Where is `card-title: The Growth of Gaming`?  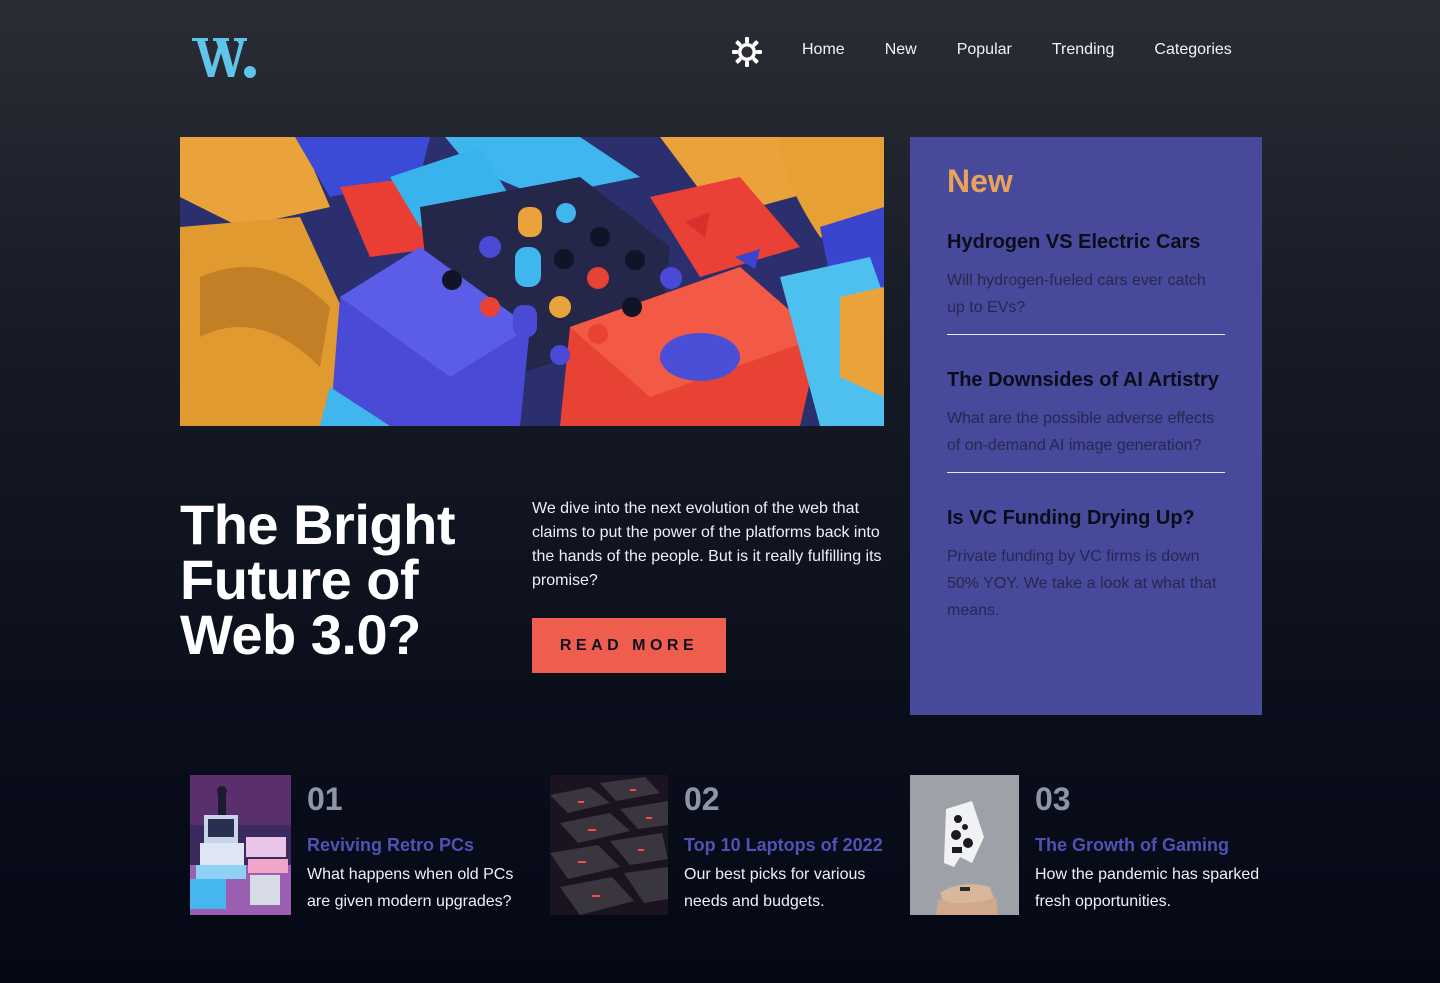 card-title: The Growth of Gaming is located at coordinates (1132, 845).